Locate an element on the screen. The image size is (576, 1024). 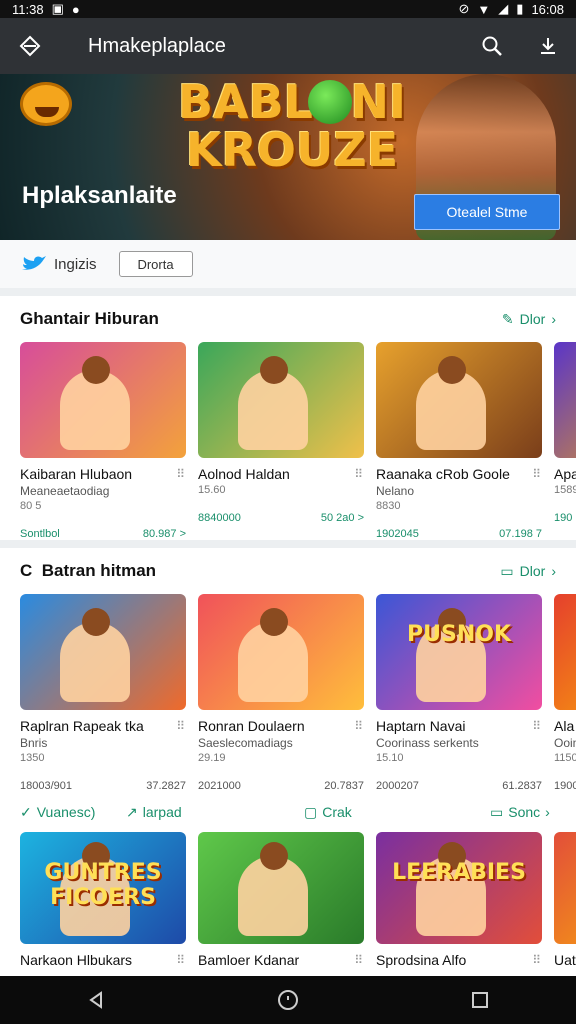
diamond-nav-icon is located at coordinates (30, 46).